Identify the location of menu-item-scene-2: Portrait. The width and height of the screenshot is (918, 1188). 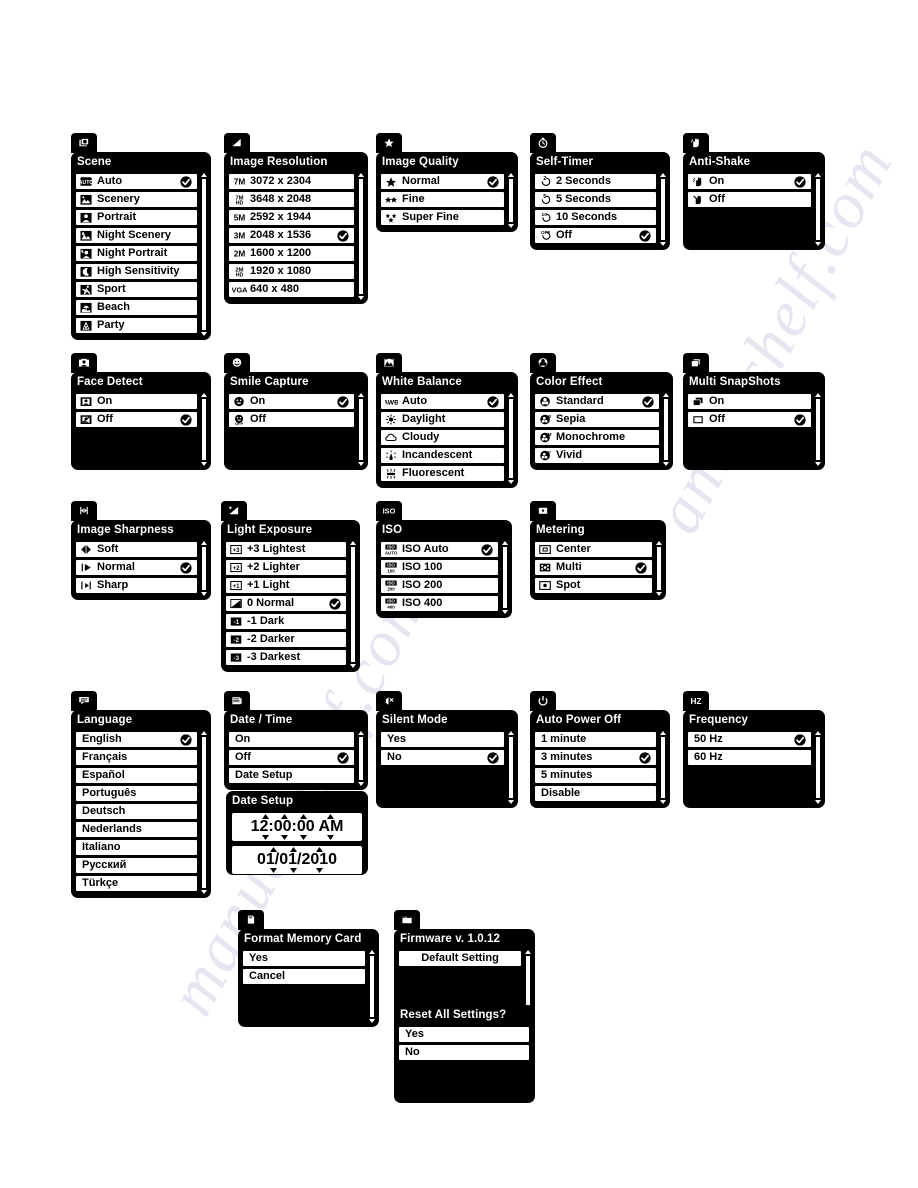
(136, 217).